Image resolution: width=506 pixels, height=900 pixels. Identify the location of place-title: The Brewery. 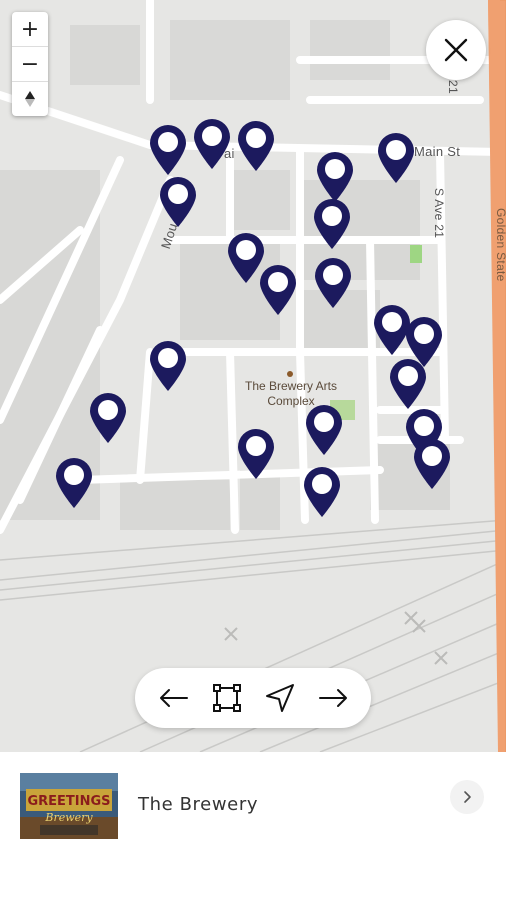
(198, 804).